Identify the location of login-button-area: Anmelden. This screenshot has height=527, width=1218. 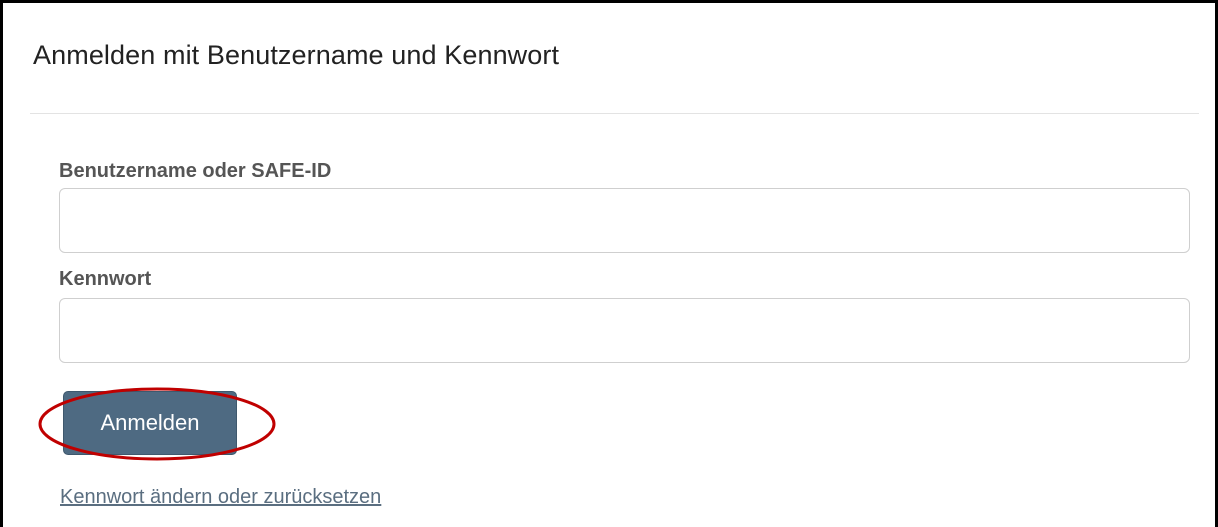
(157, 424).